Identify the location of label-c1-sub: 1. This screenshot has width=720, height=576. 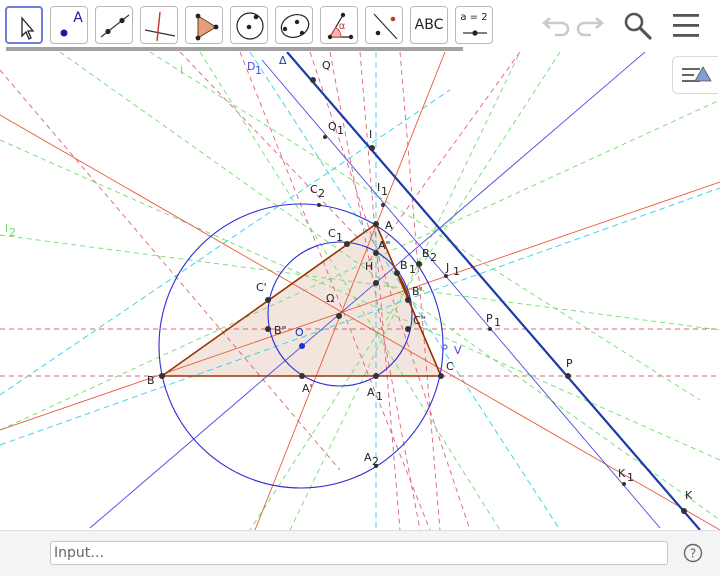
(339, 237).